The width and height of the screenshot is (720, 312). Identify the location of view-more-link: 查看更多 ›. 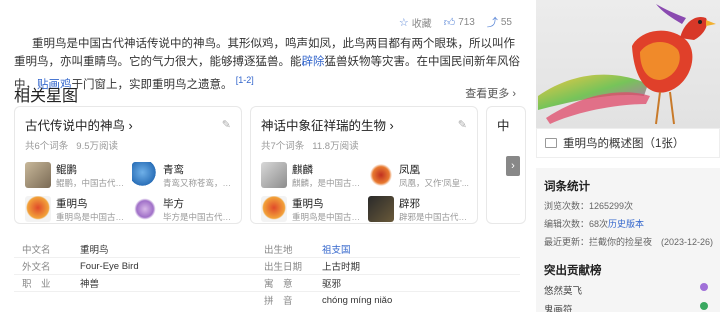
(490, 93).